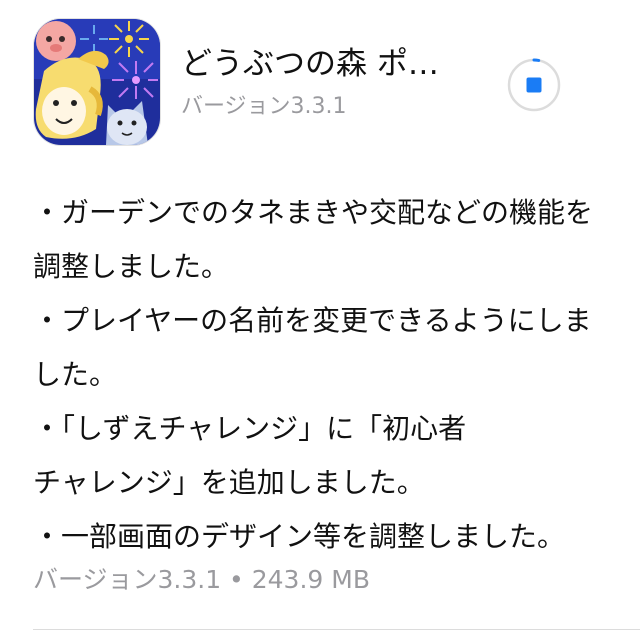  What do you see at coordinates (336, 629) in the screenshot?
I see `divider` at bounding box center [336, 629].